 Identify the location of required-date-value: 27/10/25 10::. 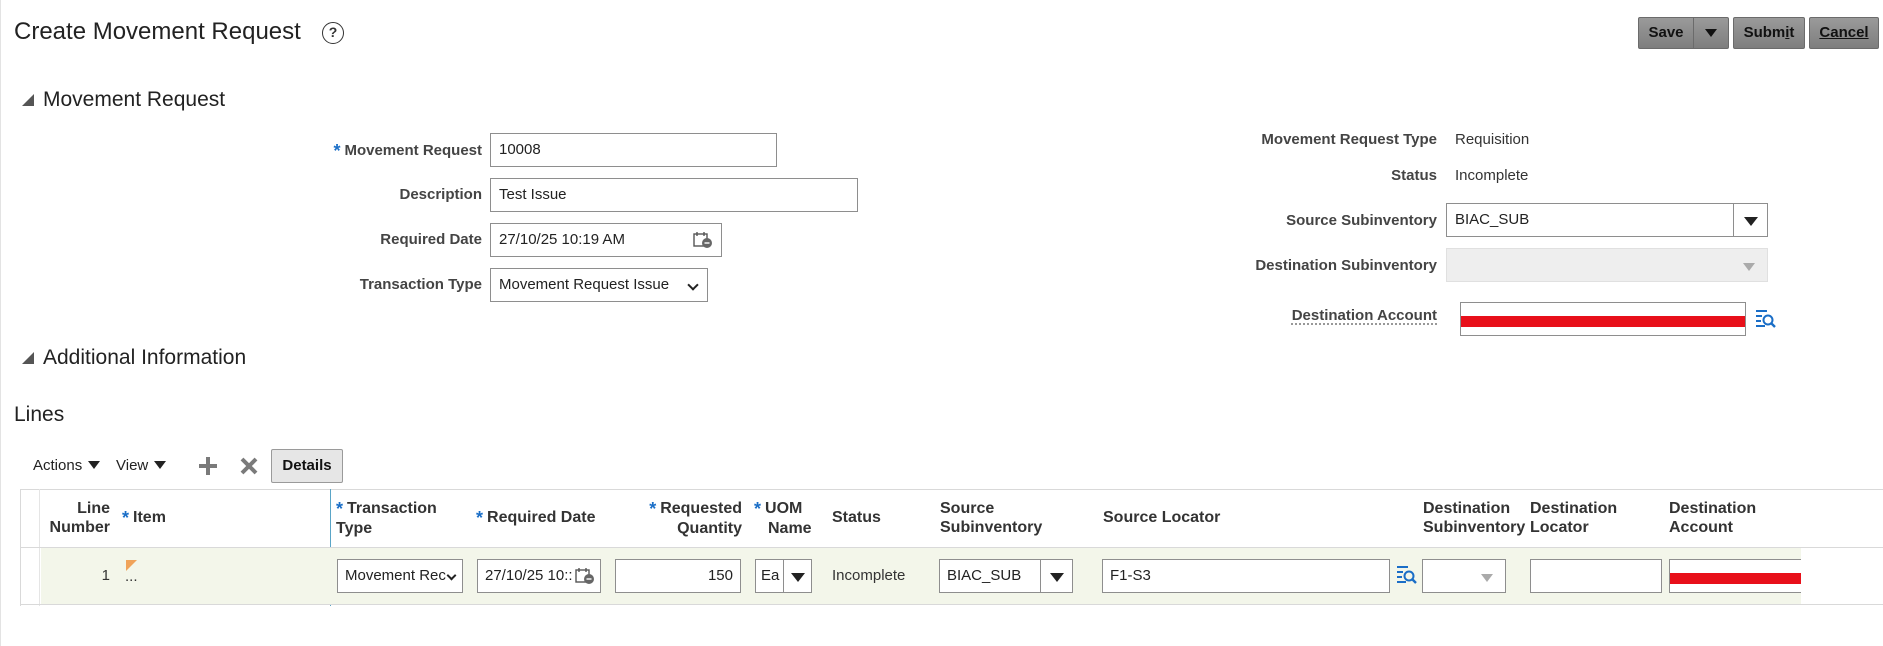
(529, 575).